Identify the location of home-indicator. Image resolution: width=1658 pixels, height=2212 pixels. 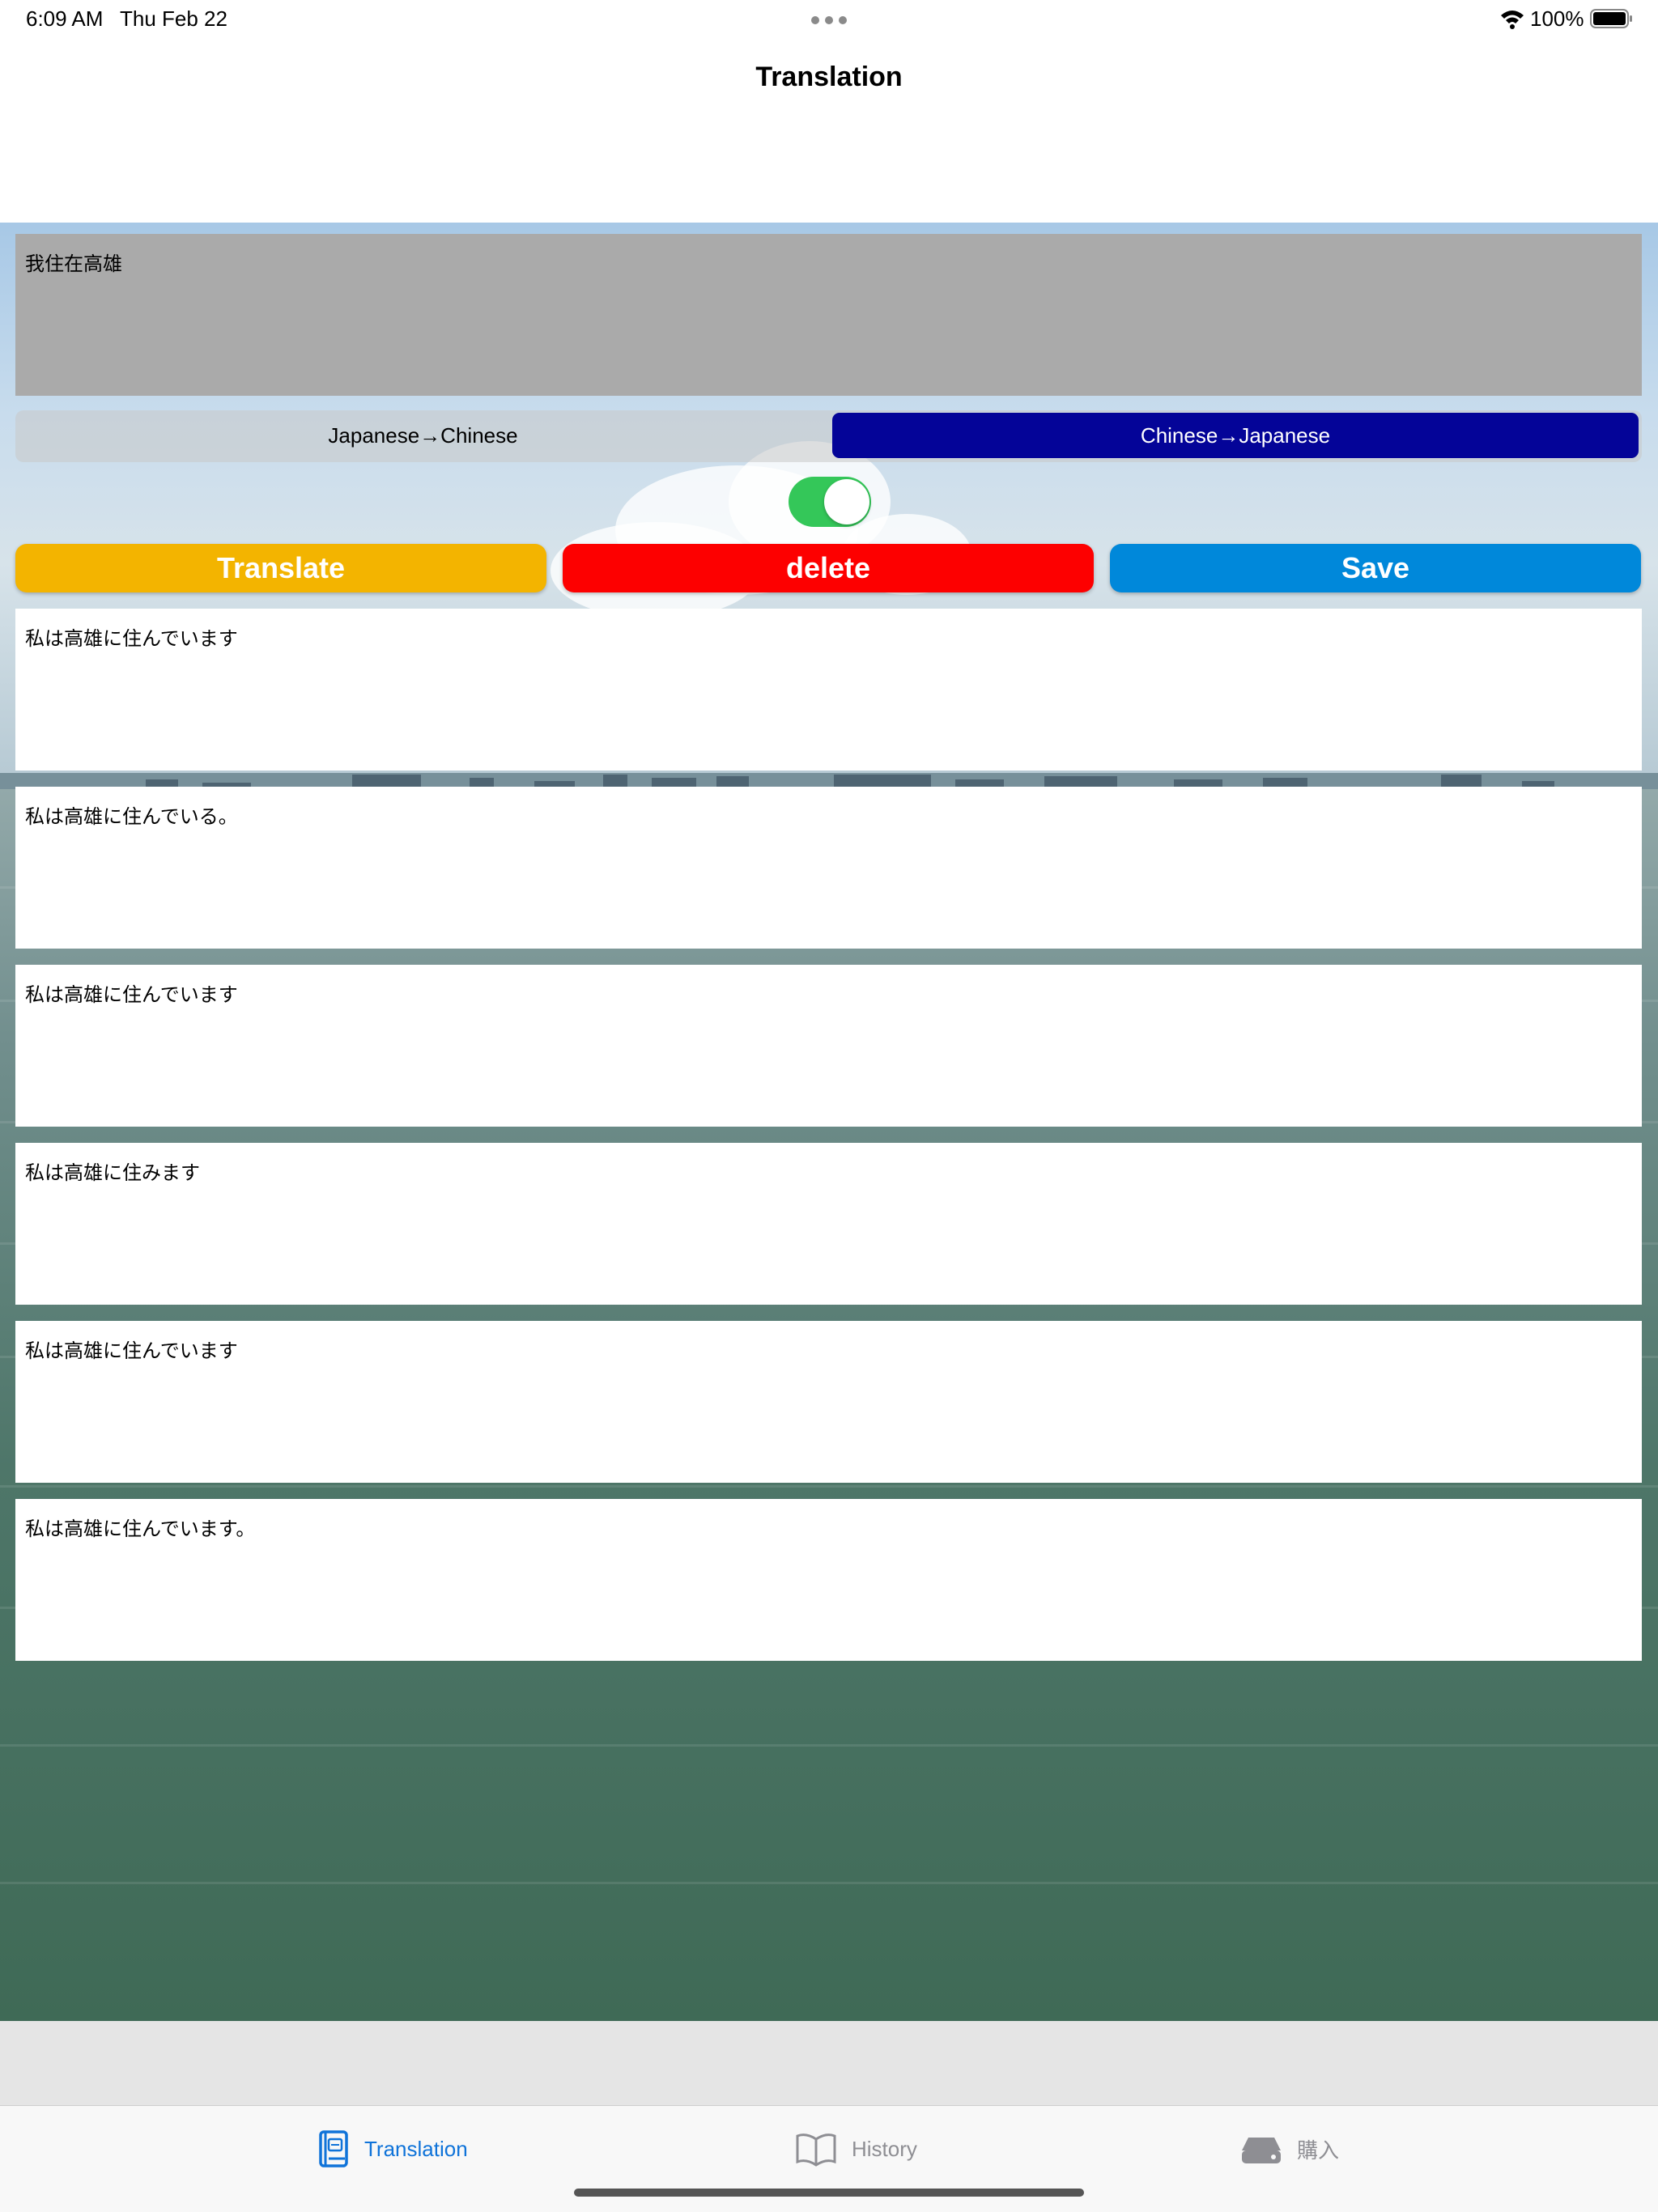
(829, 2193).